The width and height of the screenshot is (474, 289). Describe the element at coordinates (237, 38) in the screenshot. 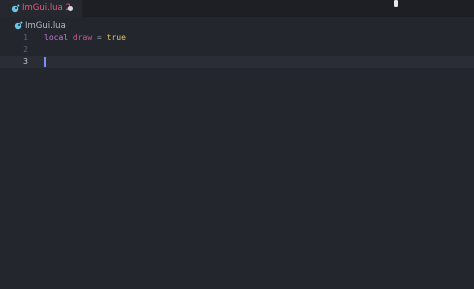

I see `code-line: 1 local draw = true` at that location.